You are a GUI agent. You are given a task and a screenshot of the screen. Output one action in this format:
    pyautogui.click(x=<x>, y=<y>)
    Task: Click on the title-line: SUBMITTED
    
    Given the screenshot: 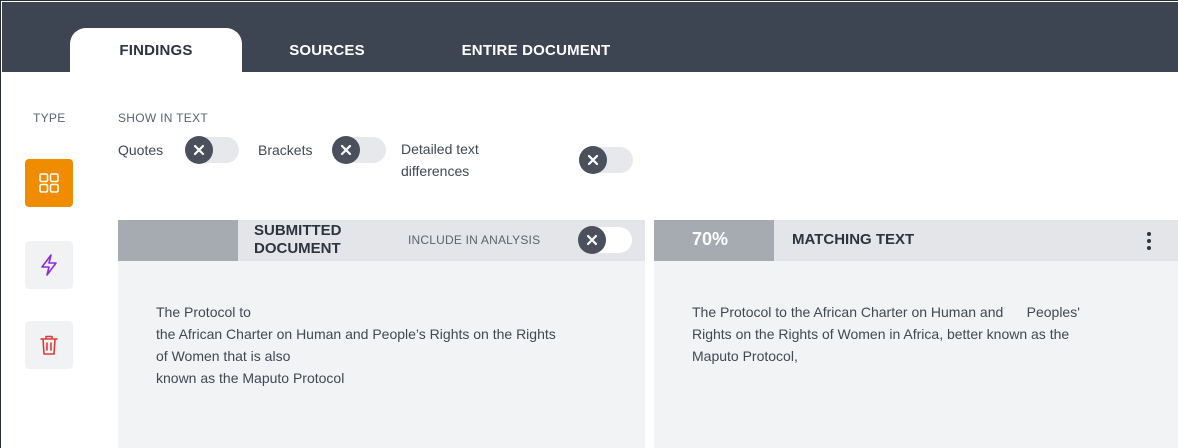 What is the action you would take?
    pyautogui.click(x=298, y=230)
    